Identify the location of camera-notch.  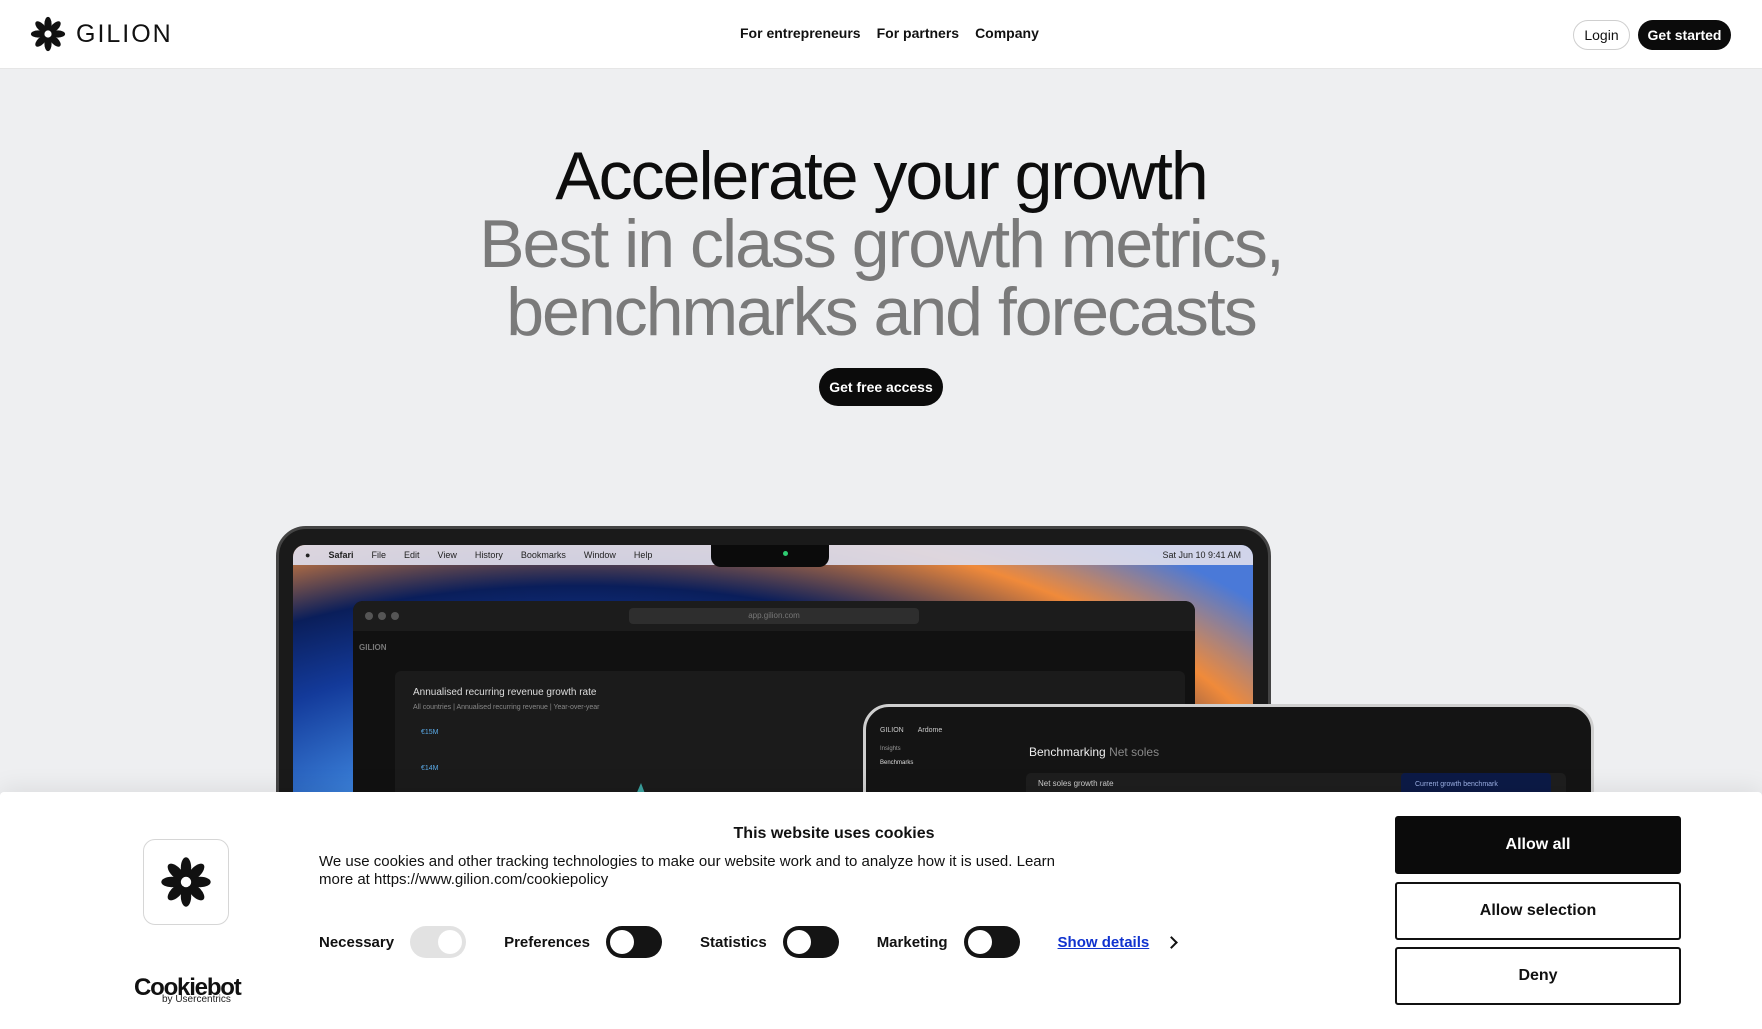
(770, 556).